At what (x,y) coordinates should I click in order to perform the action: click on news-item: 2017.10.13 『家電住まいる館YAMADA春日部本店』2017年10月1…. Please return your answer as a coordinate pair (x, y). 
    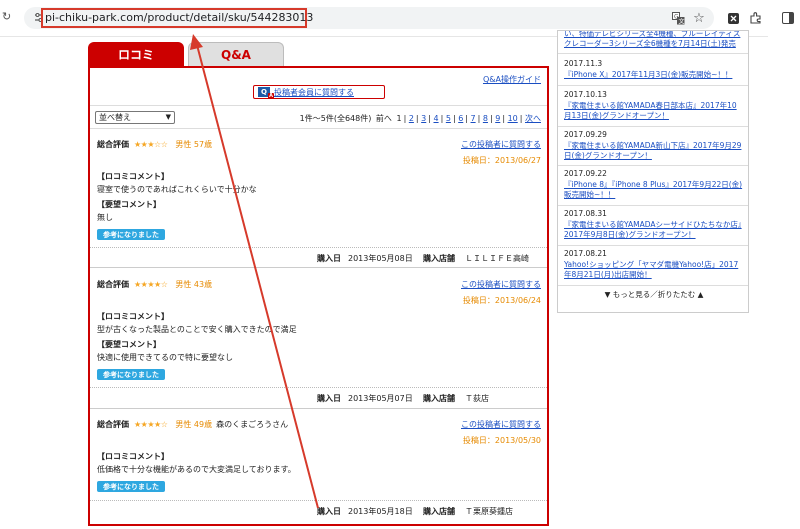
    Looking at the image, I should click on (654, 105).